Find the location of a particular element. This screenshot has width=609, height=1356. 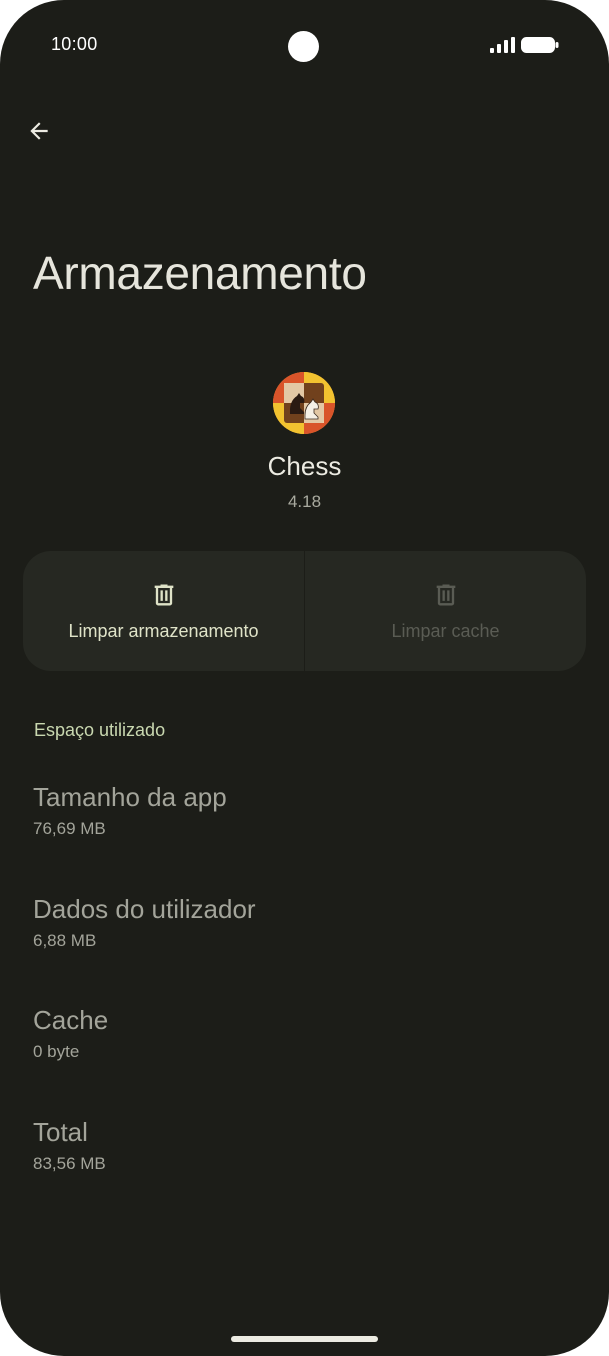

page-title: Armazenamento is located at coordinates (200, 273).